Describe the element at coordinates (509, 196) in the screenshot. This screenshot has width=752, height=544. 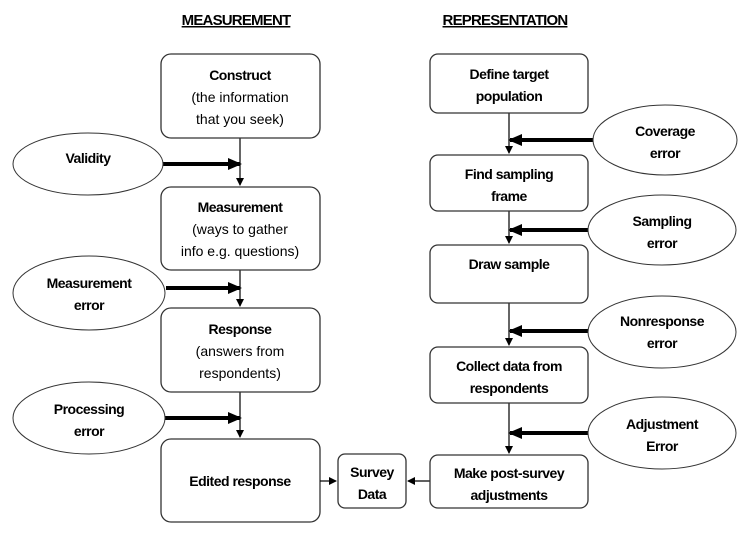
I see `box-find-sampling-frame-line-2: frame` at that location.